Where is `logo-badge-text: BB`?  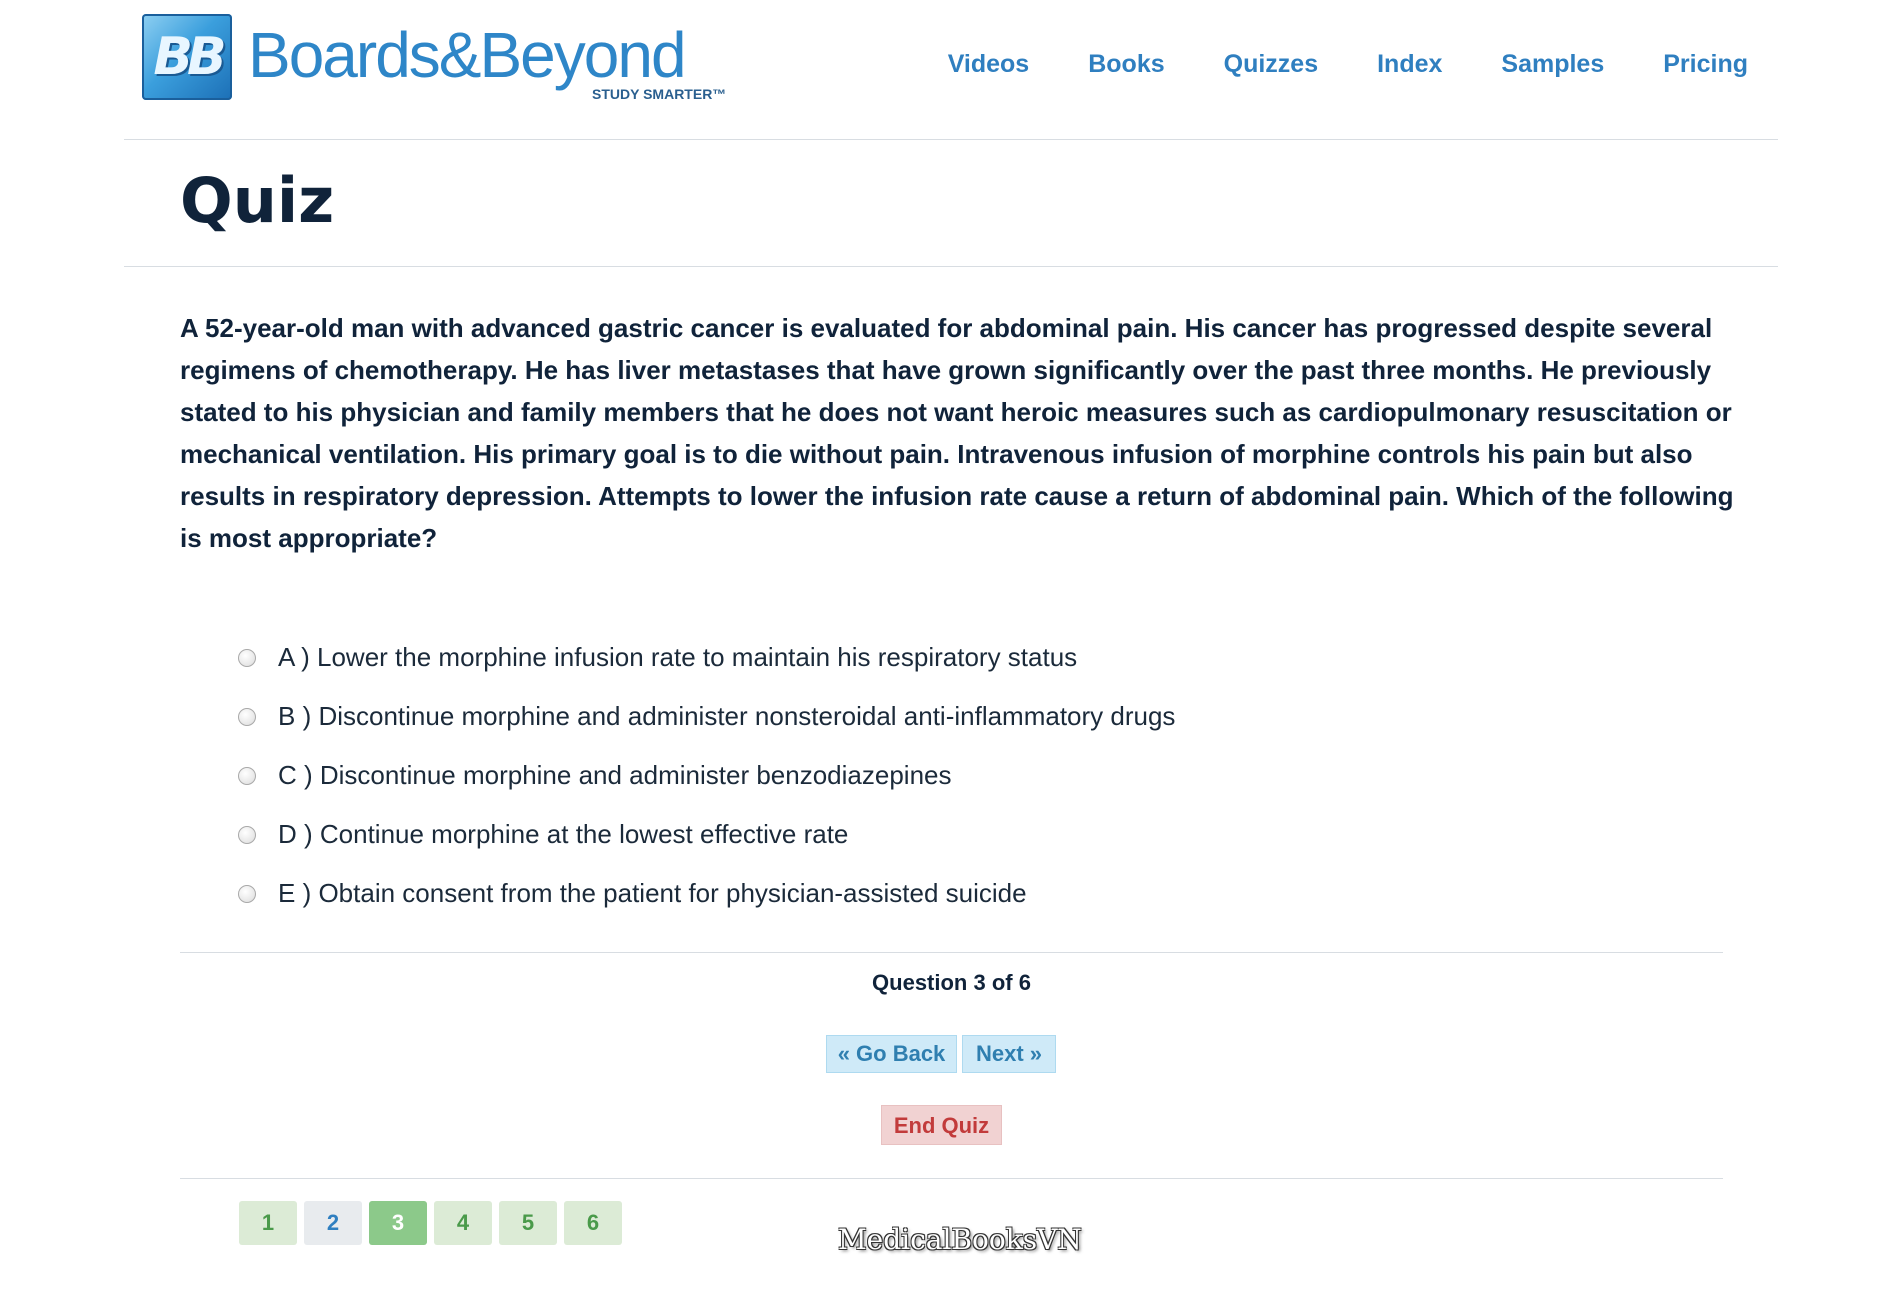
logo-badge-text: BB is located at coordinates (189, 57).